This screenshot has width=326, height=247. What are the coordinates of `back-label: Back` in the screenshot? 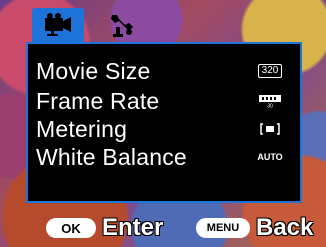 It's located at (285, 227).